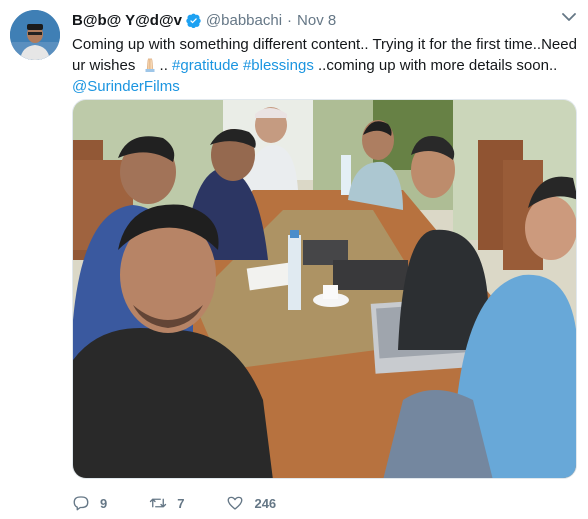 The height and width of the screenshot is (519, 588). I want to click on reply-icon, so click(81, 503).